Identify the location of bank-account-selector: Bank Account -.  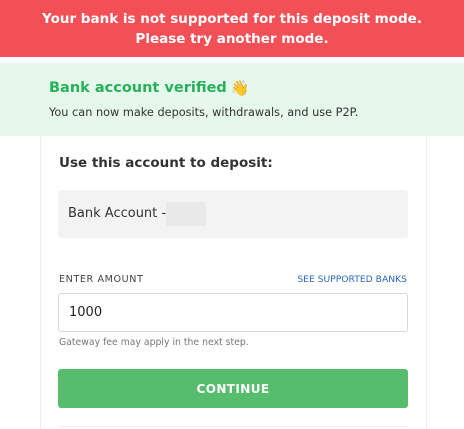
(233, 214).